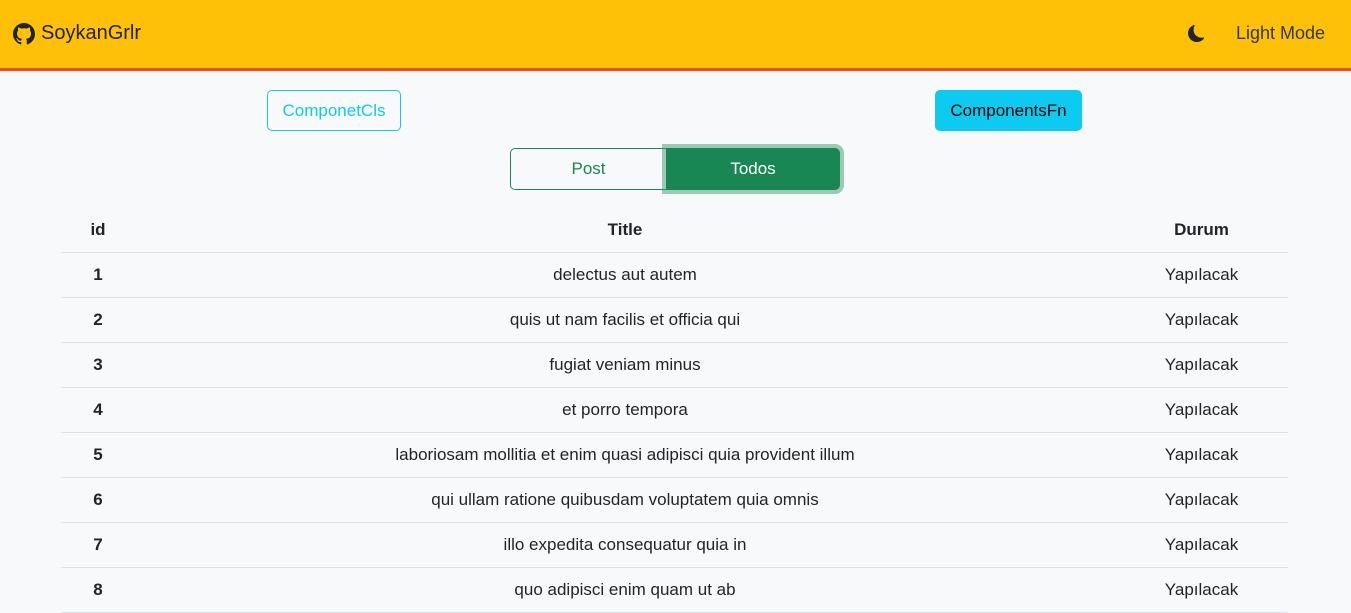 This screenshot has height=613, width=1351. Describe the element at coordinates (98, 545) in the screenshot. I see `row-id: 7` at that location.